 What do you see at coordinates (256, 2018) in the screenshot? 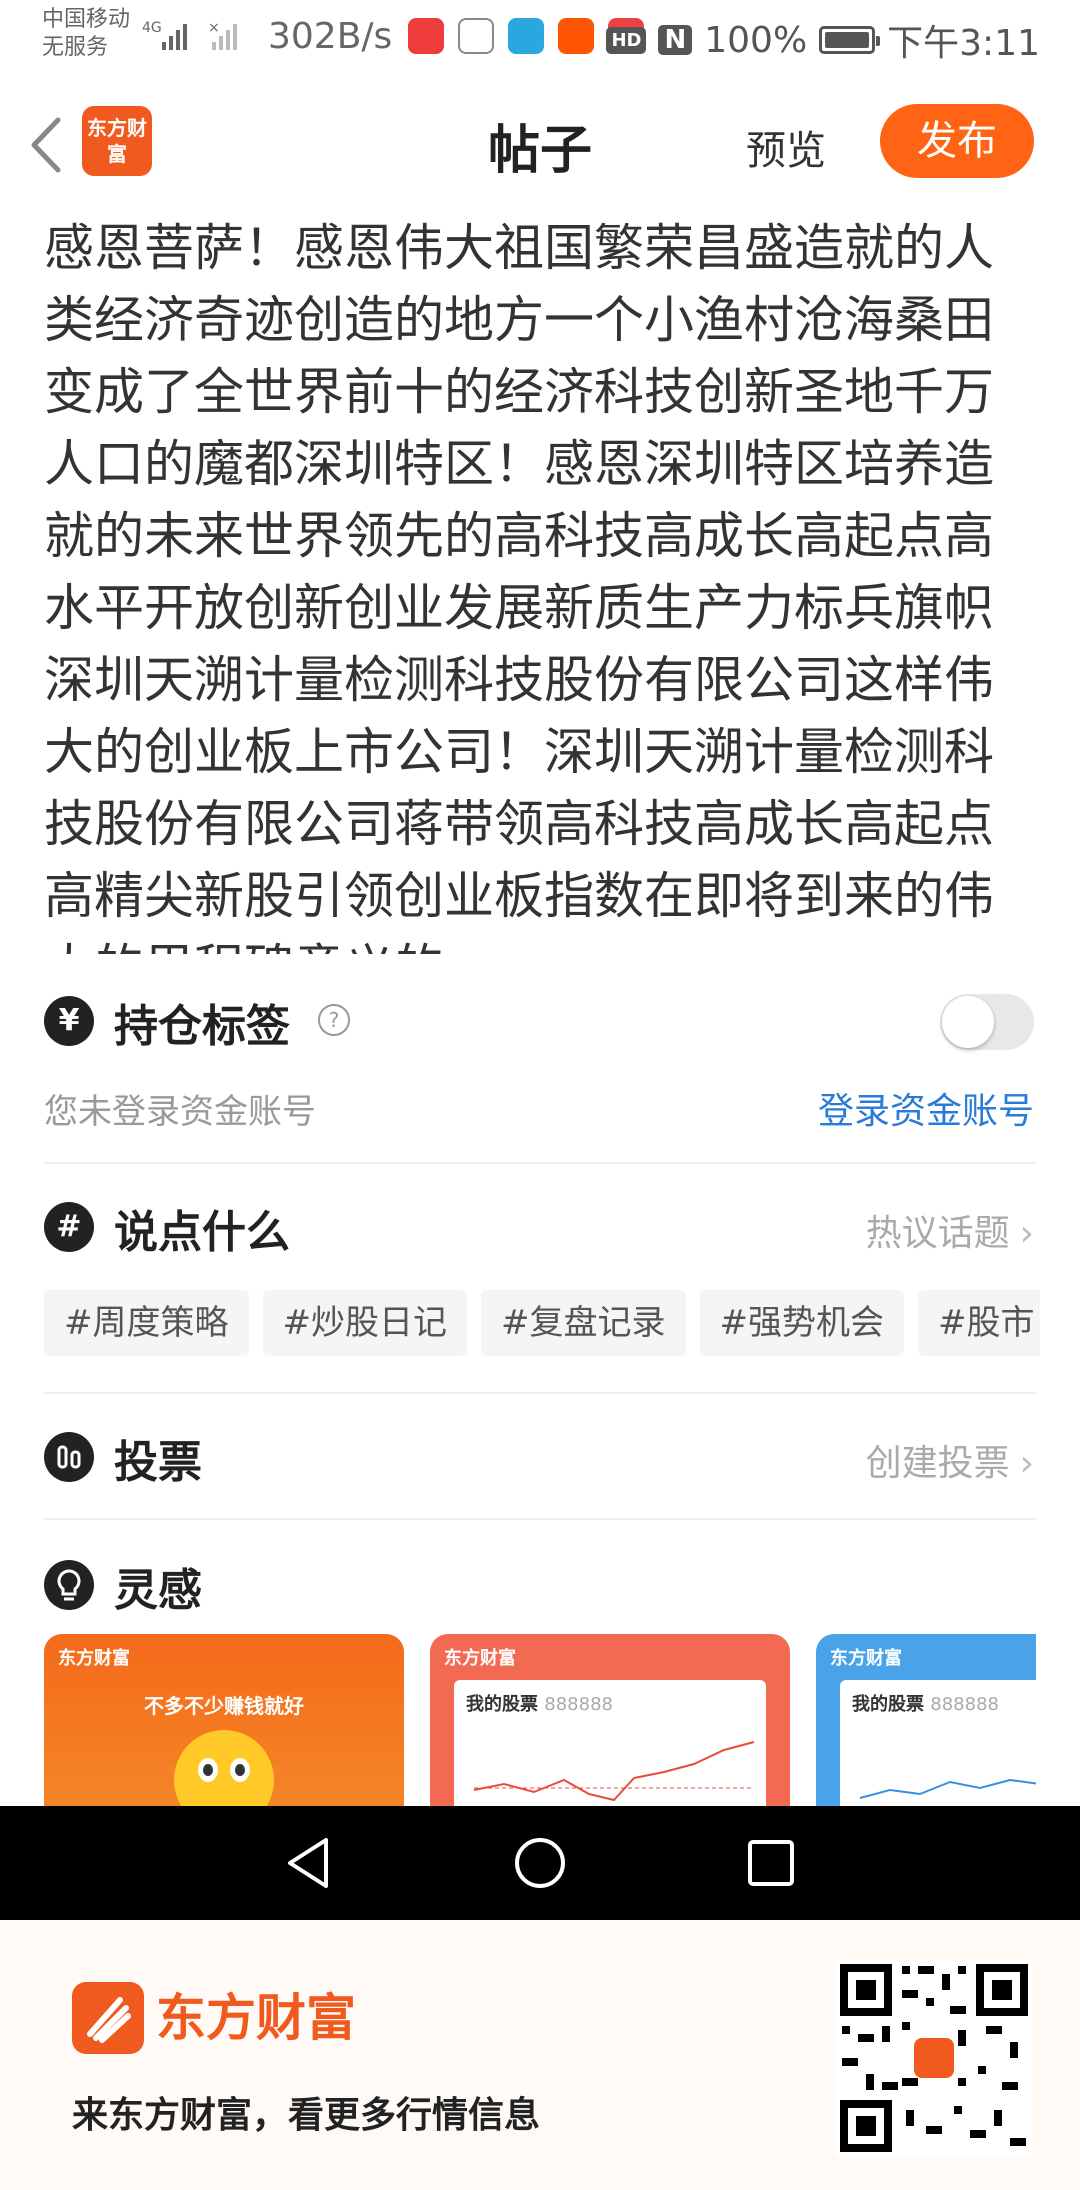
I see `promo-brand-name: 东方财富` at bounding box center [256, 2018].